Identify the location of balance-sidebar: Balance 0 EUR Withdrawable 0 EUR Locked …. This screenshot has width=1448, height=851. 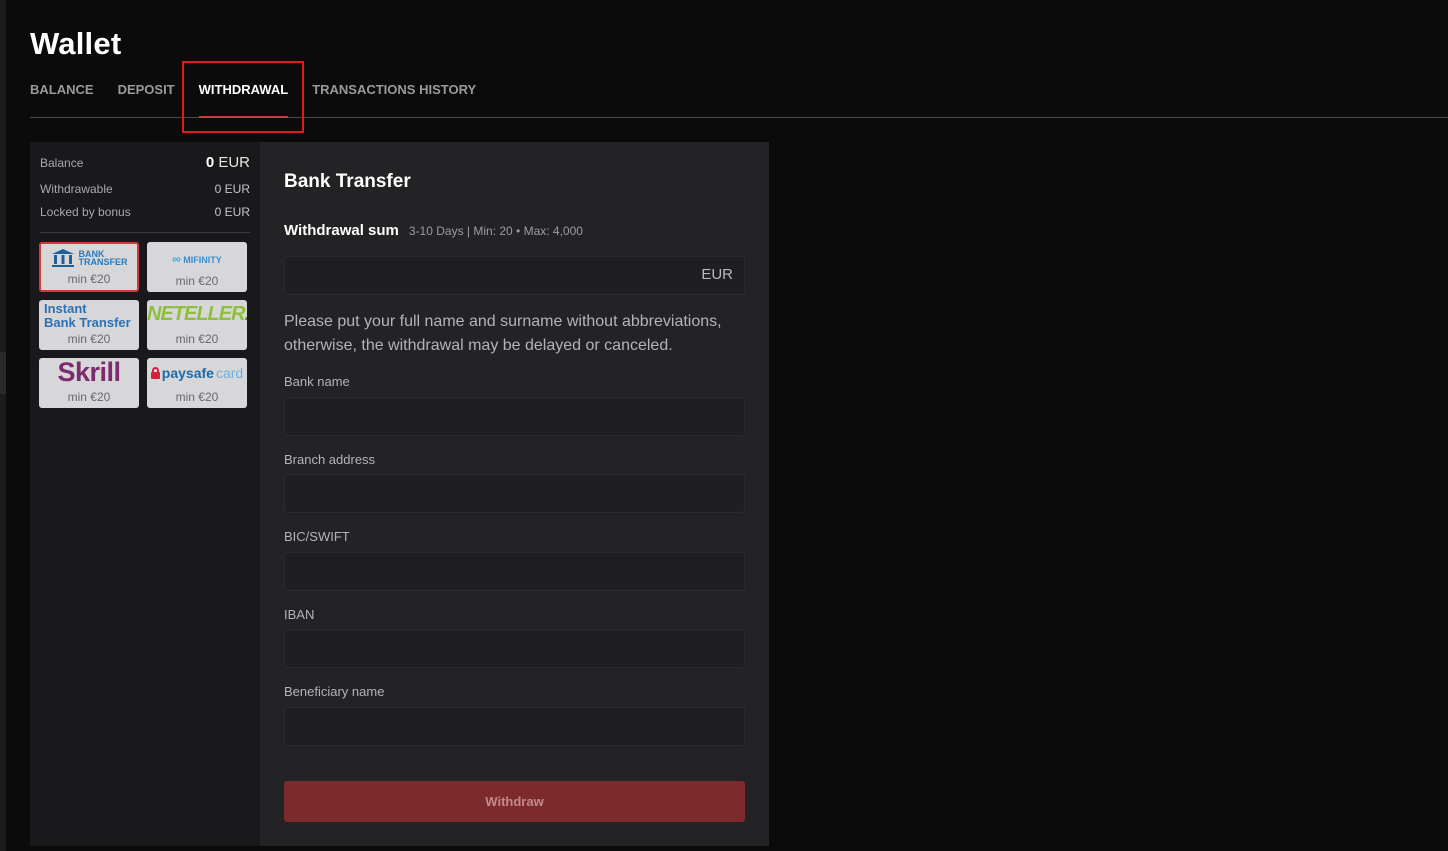
(145, 494).